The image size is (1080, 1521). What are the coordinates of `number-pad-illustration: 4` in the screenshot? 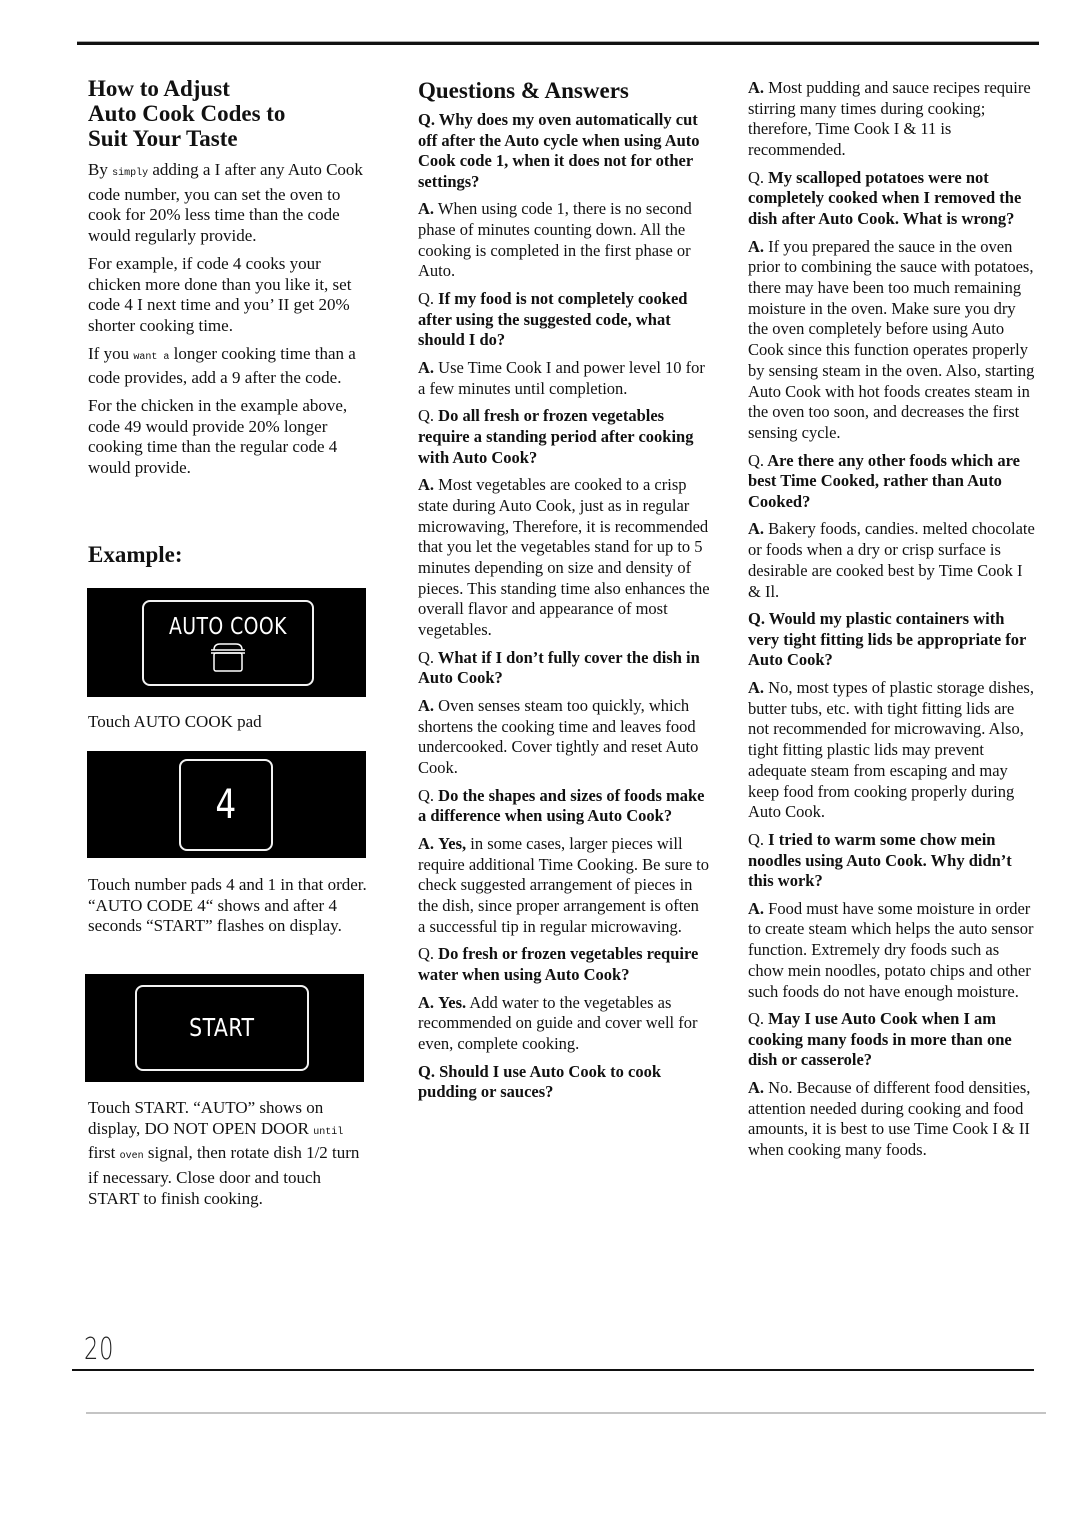 It's located at (226, 804).